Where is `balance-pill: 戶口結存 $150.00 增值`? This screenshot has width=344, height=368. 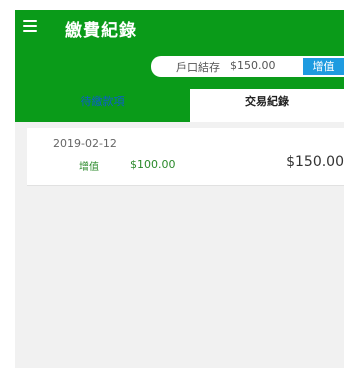 balance-pill: 戶口結存 $150.00 增值 is located at coordinates (247, 66).